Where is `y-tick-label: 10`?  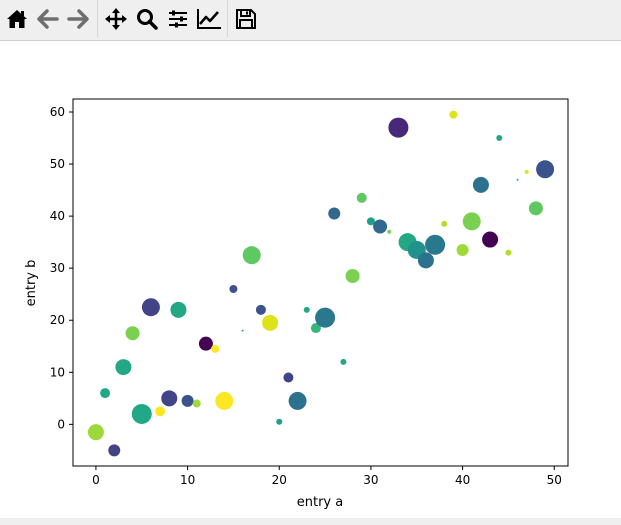
y-tick-label: 10 is located at coordinates (57, 372).